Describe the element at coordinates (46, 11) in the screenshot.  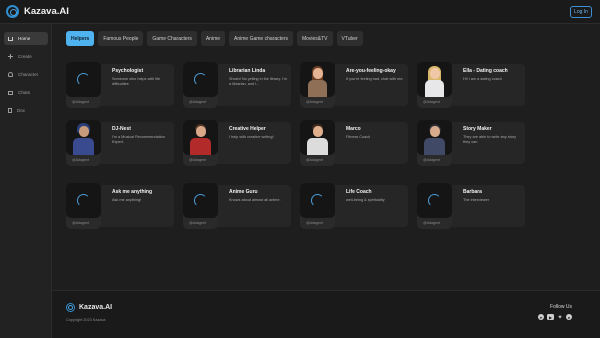
I see `brand-name: Kazava.AI` at that location.